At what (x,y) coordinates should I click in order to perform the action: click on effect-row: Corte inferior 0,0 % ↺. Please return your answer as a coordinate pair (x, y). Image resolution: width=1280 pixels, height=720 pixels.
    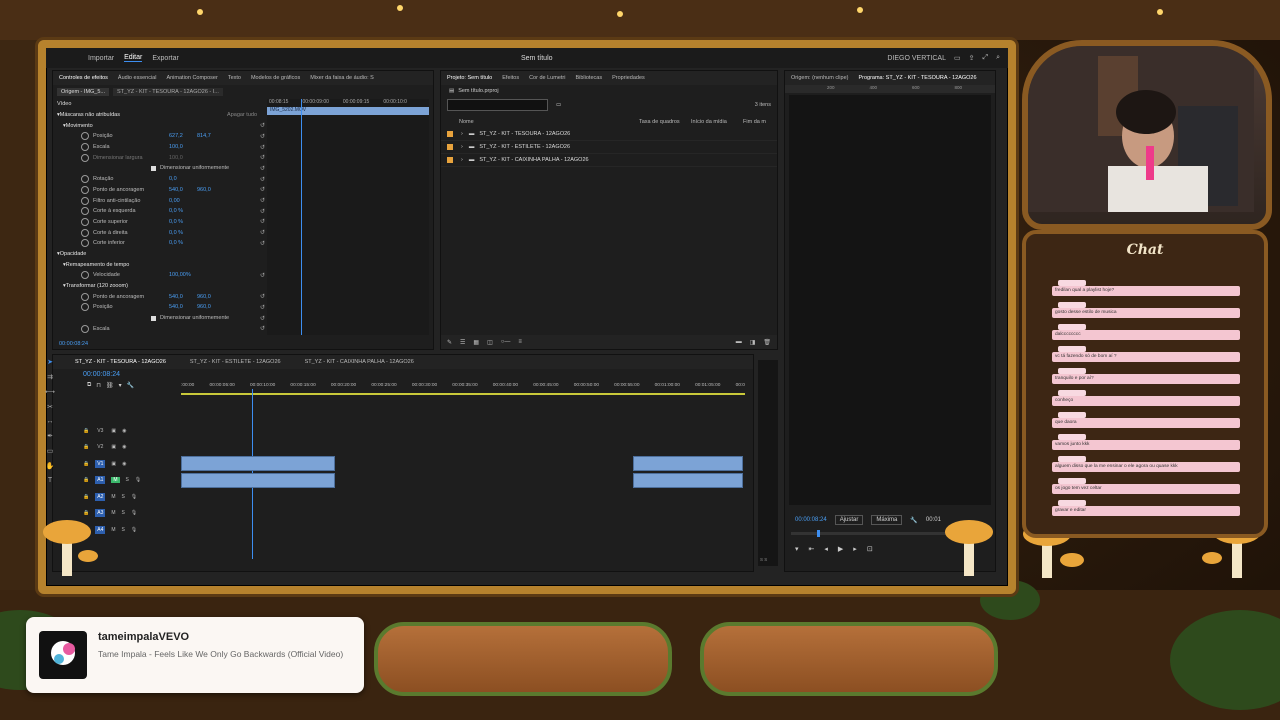
    Looking at the image, I should click on (160, 243).